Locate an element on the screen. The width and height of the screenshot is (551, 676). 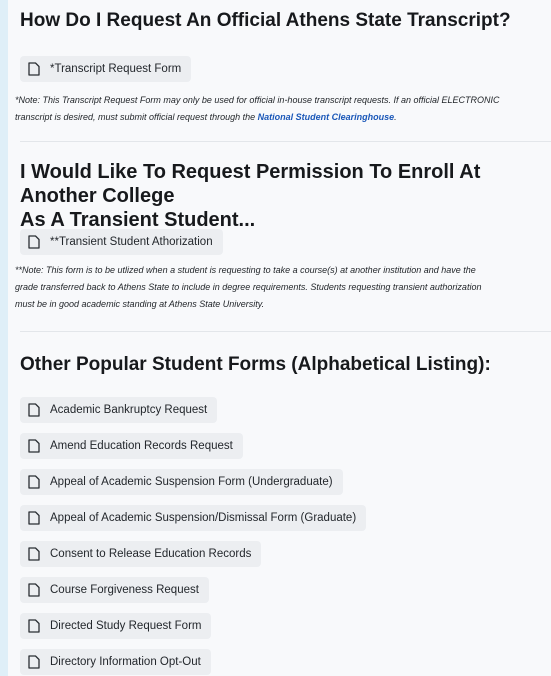
form-link-label: Consent to Release Education Records is located at coordinates (151, 554).